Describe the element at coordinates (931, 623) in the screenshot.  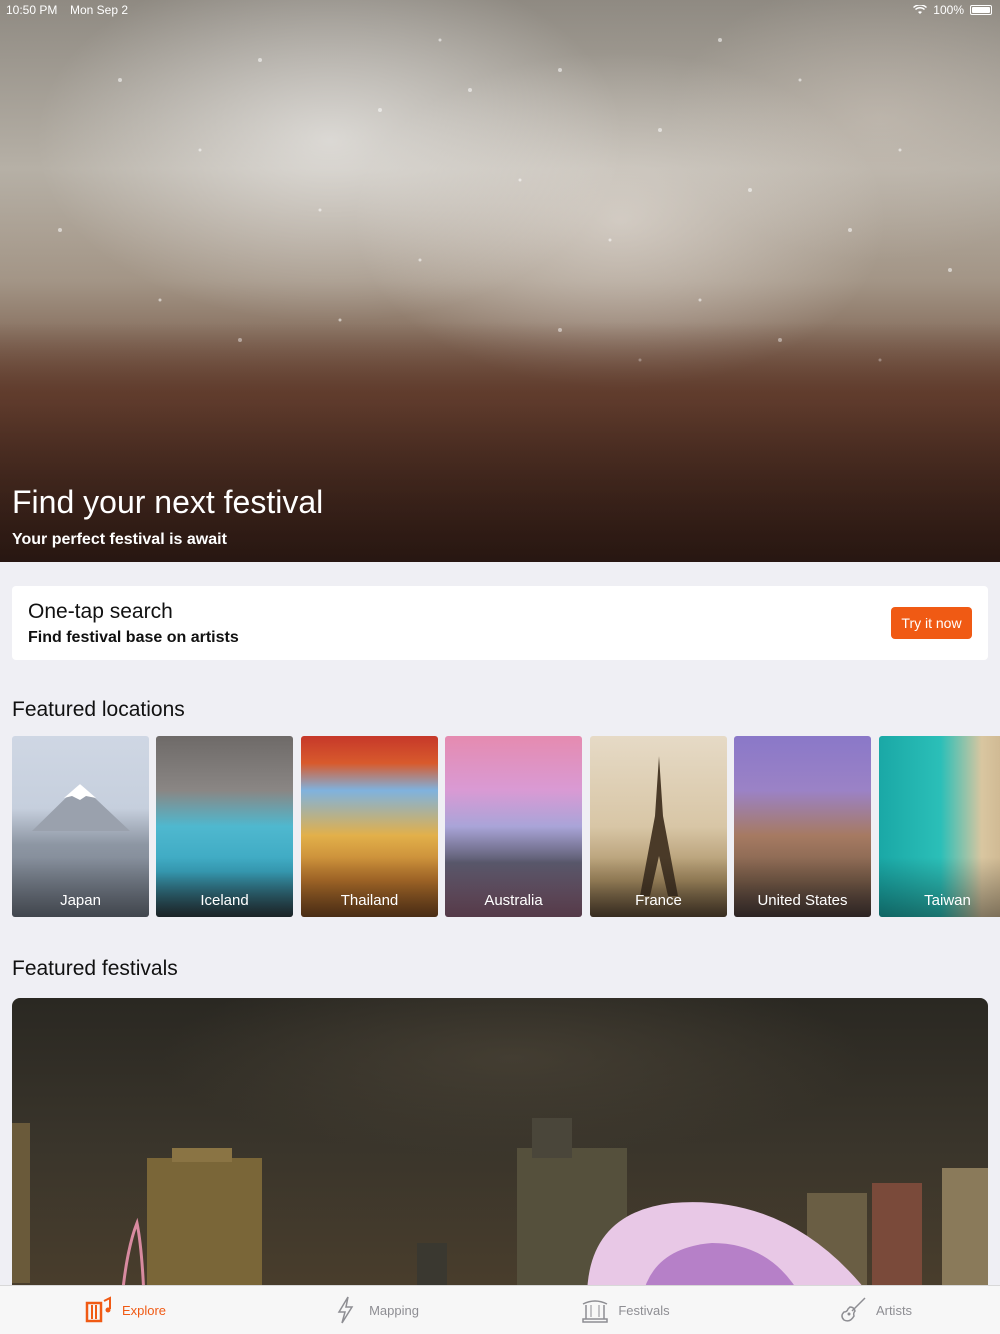
I see `try-it-now-button: Try it now` at that location.